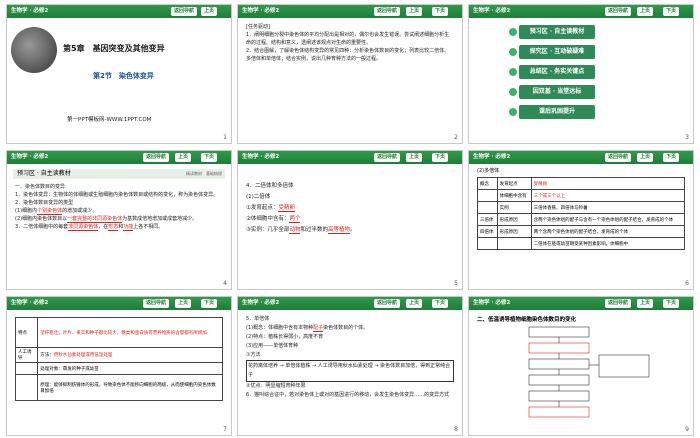 The image size is (700, 438). What do you see at coordinates (589, 372) in the screenshot?
I see `experiment-flowchart` at bounding box center [589, 372].